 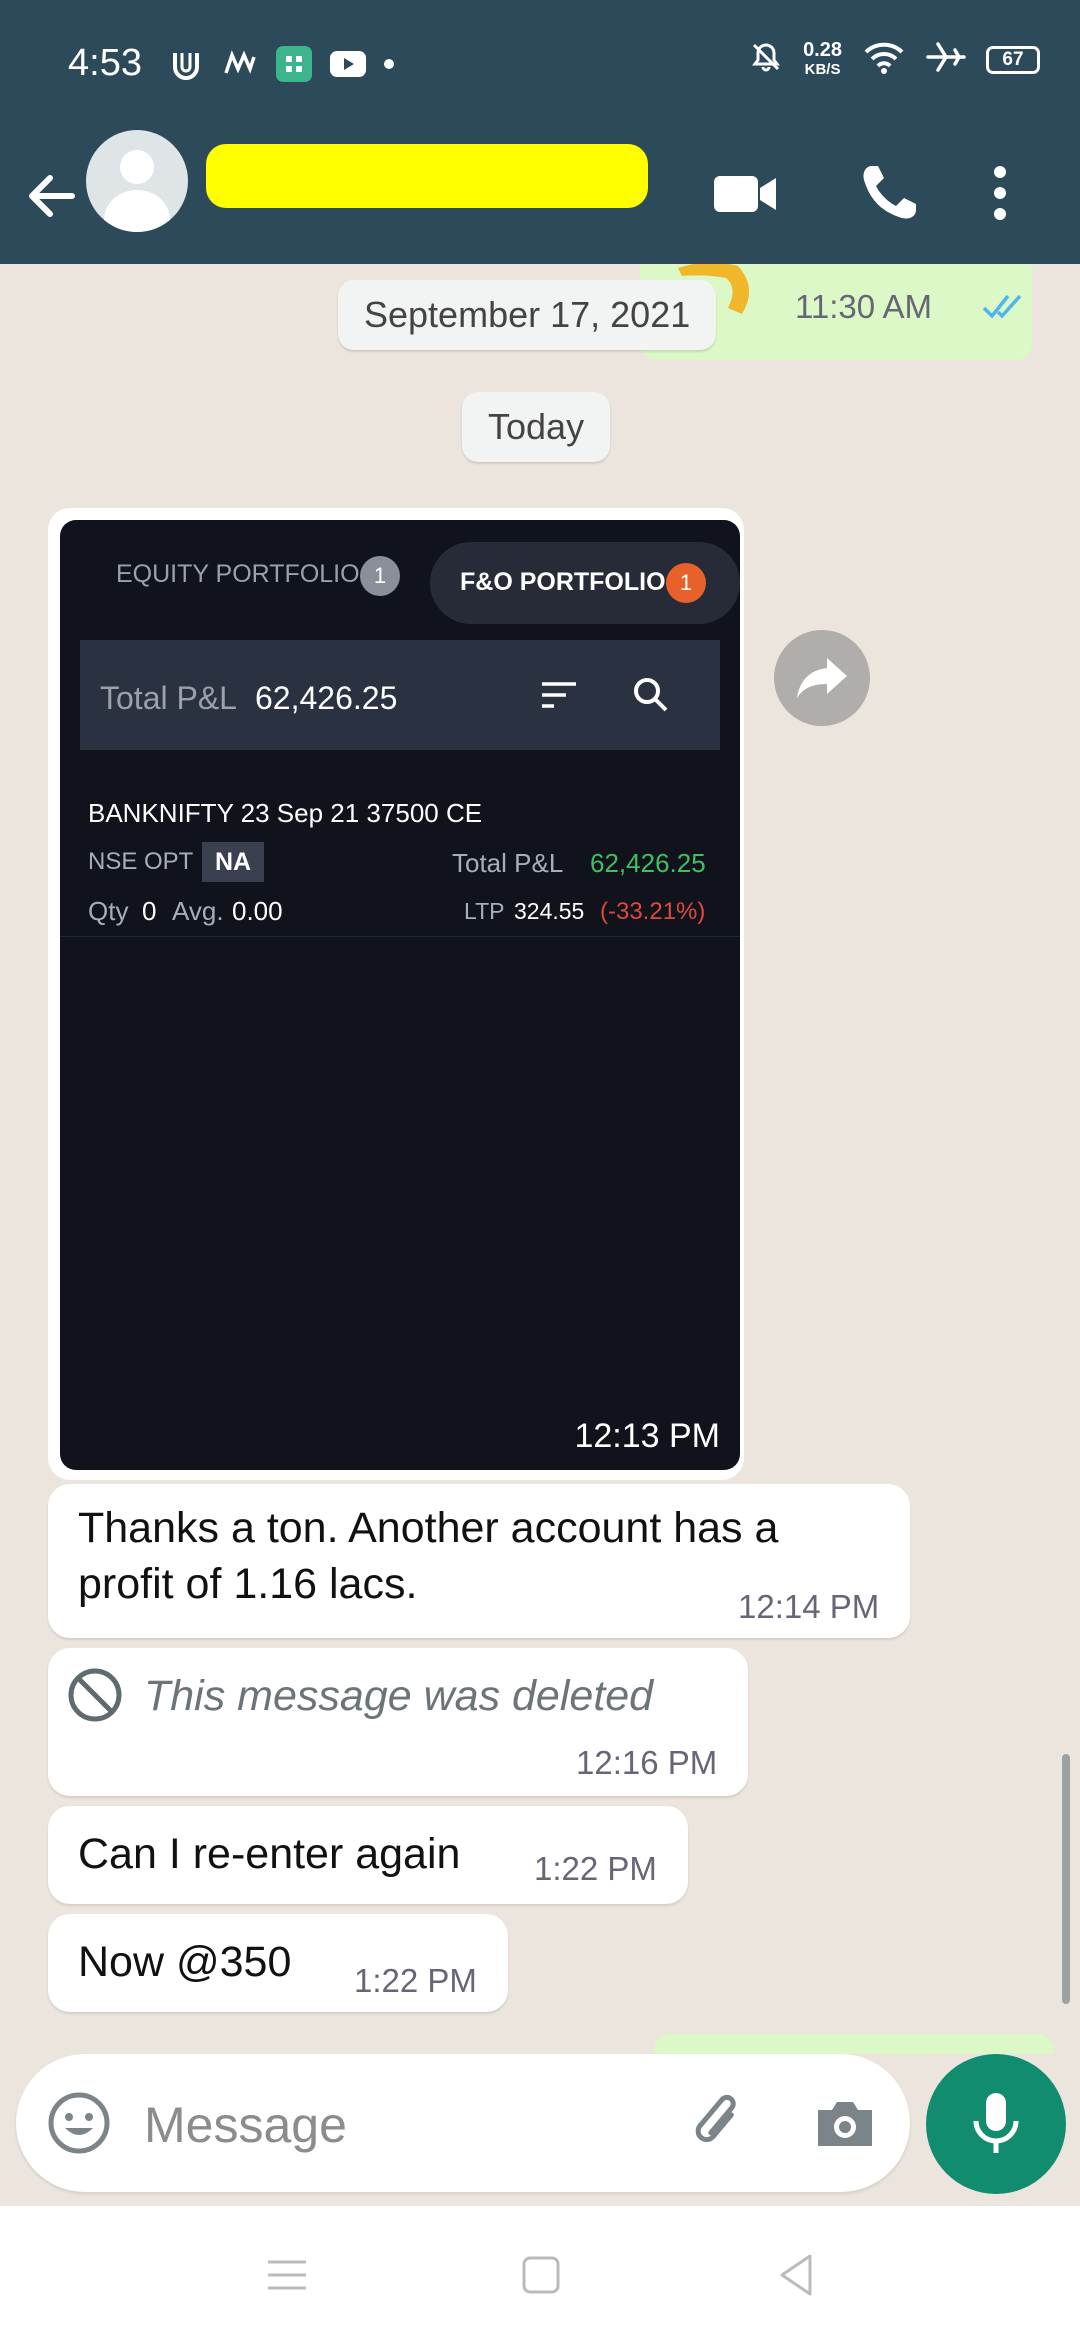 I want to click on outgoing-message-bubble-partial, so click(x=854, y=2044).